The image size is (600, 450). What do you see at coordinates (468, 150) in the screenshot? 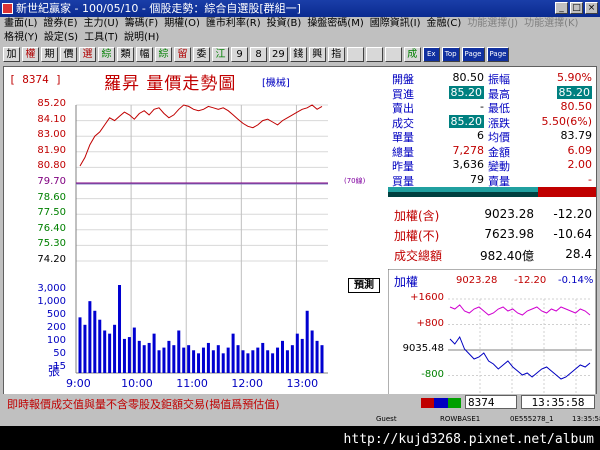
I see `quote-value: 7,278` at bounding box center [468, 150].